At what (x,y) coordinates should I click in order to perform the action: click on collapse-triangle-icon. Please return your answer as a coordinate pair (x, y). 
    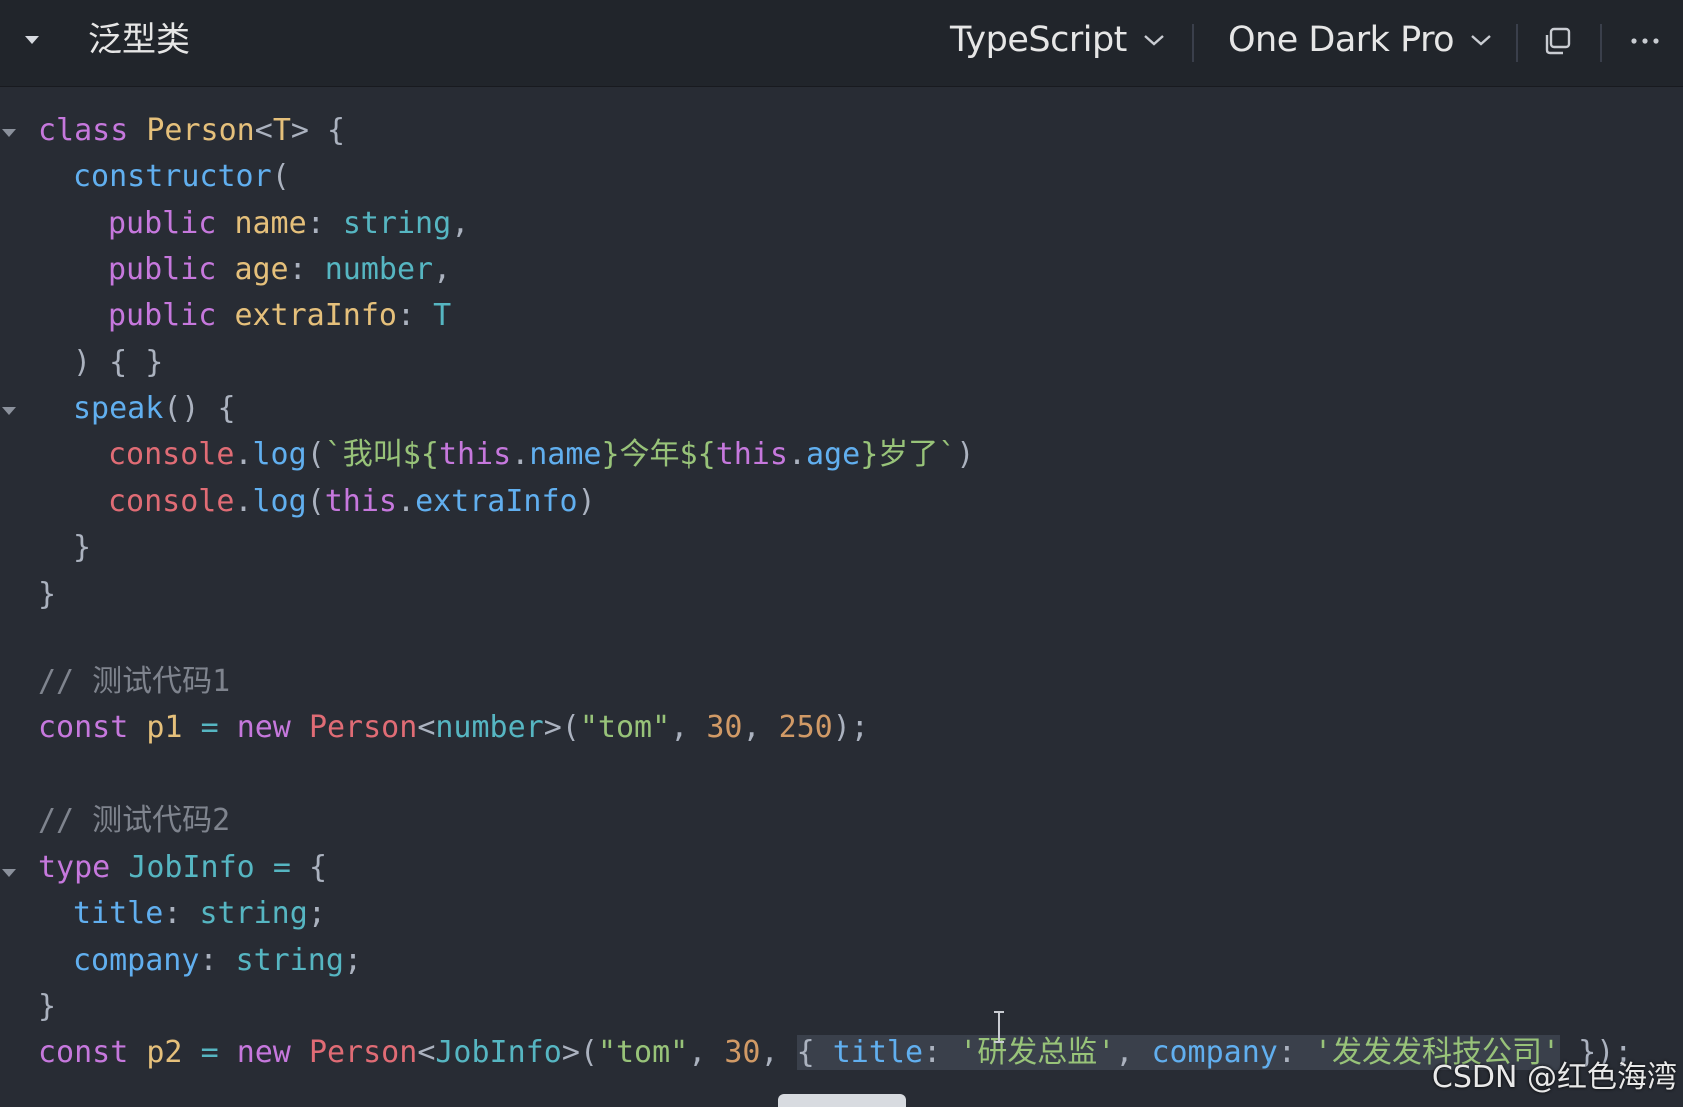
    Looking at the image, I should click on (32, 40).